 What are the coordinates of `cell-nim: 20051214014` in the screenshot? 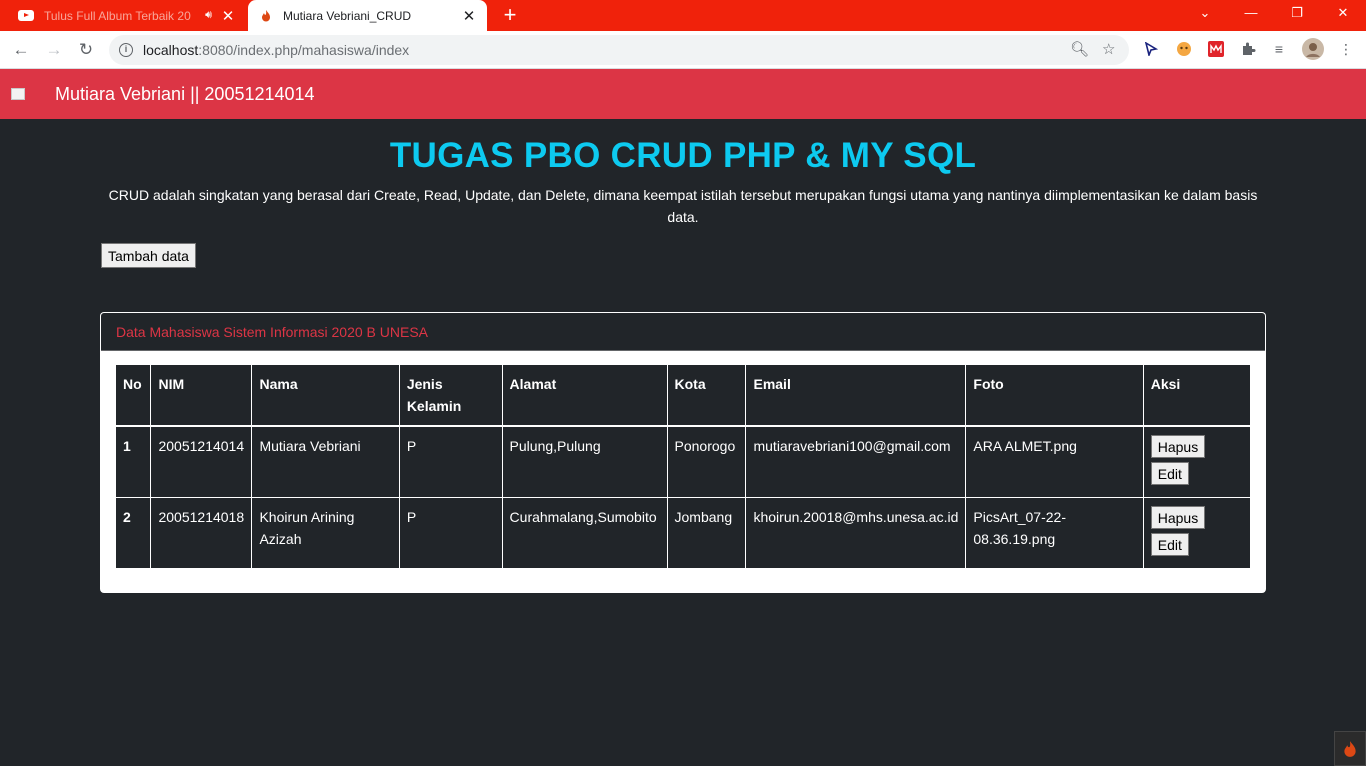 It's located at (201, 462).